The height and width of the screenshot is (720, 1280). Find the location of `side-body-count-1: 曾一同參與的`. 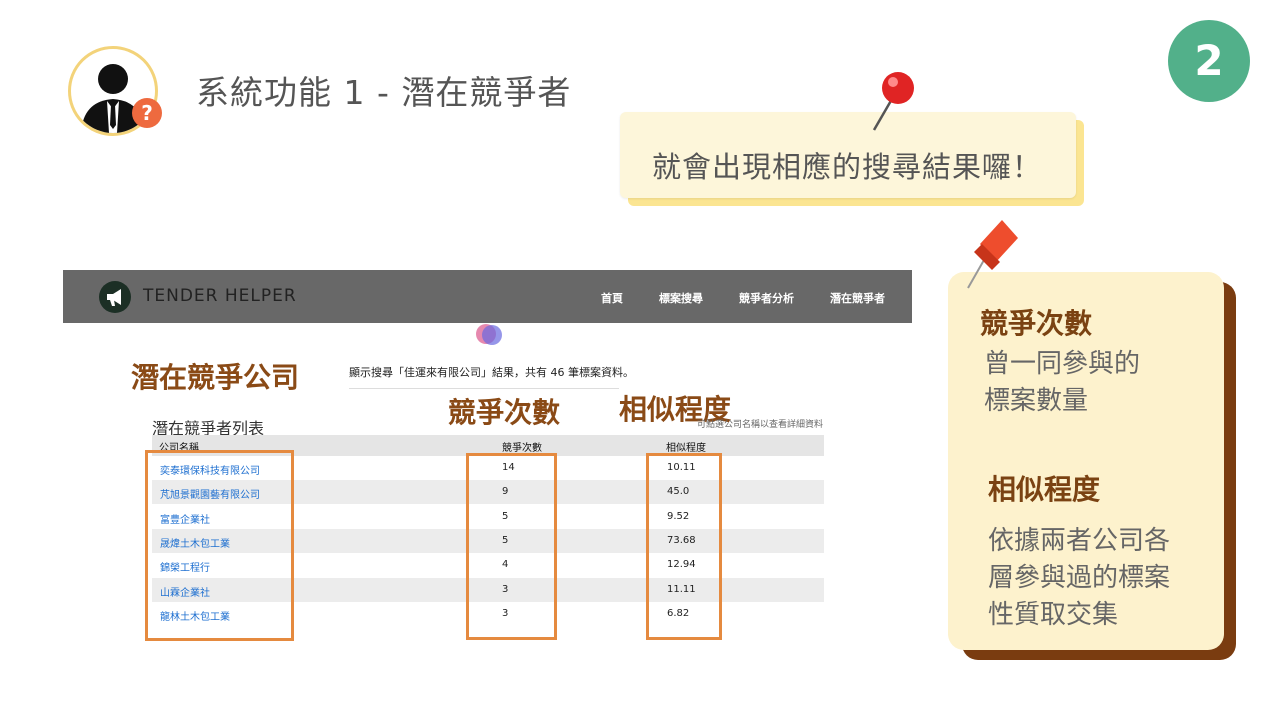

side-body-count-1: 曾一同參與的 is located at coordinates (1062, 364).